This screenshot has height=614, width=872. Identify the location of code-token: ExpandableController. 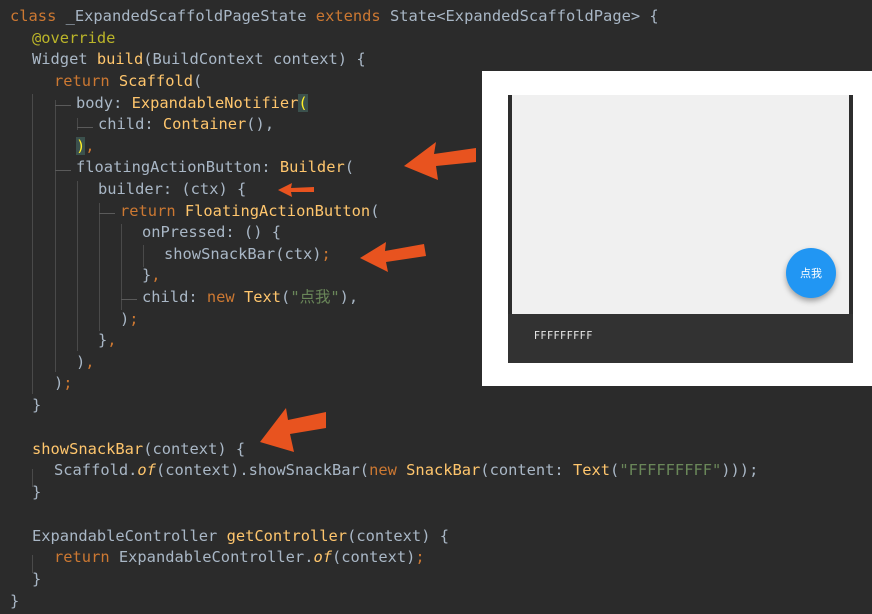
(129, 536).